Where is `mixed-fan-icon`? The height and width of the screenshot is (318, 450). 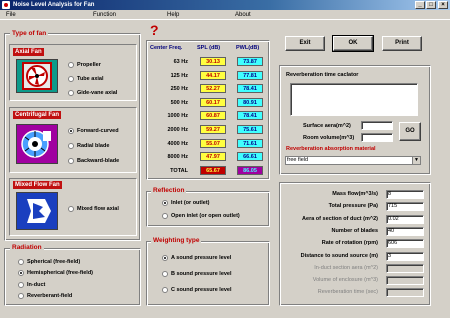 mixed-fan-icon is located at coordinates (39, 211).